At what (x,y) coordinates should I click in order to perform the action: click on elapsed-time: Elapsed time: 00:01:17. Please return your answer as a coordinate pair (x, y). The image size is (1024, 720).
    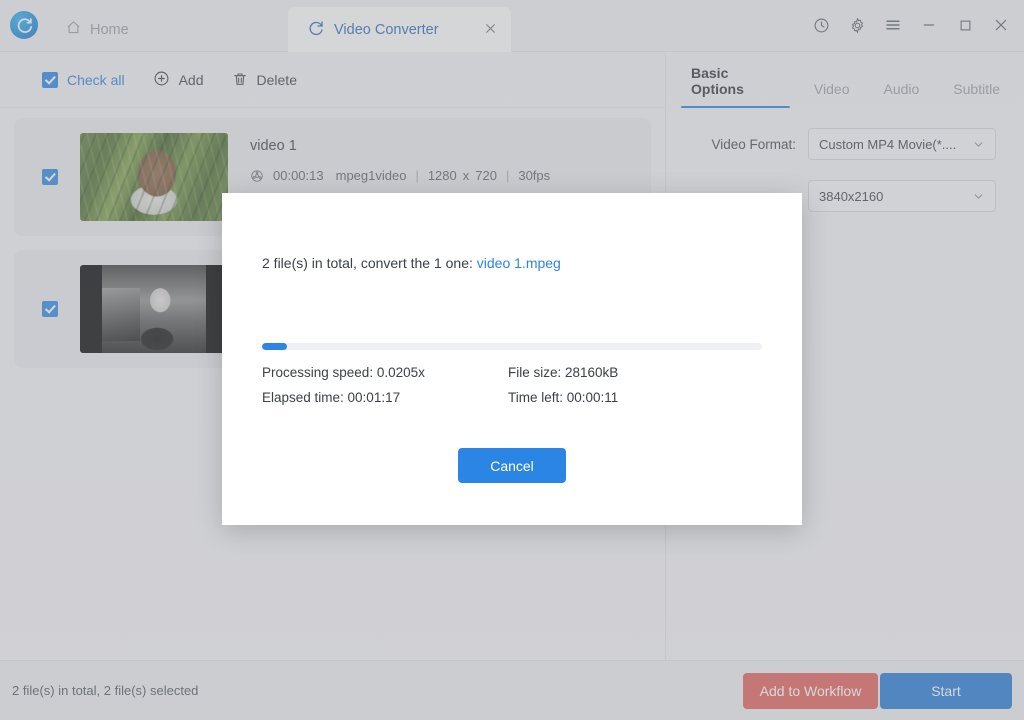
    Looking at the image, I should click on (331, 397).